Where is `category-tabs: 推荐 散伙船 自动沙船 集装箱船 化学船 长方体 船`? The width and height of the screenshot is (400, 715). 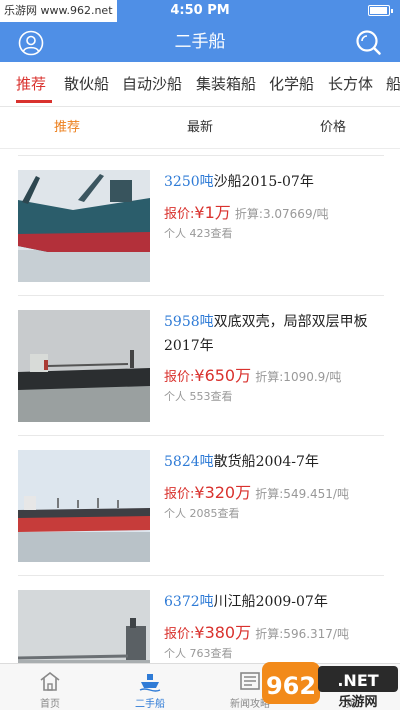
category-tabs: 推荐 散伙船 自动沙船 集装箱船 化学船 长方体 船 is located at coordinates (200, 84).